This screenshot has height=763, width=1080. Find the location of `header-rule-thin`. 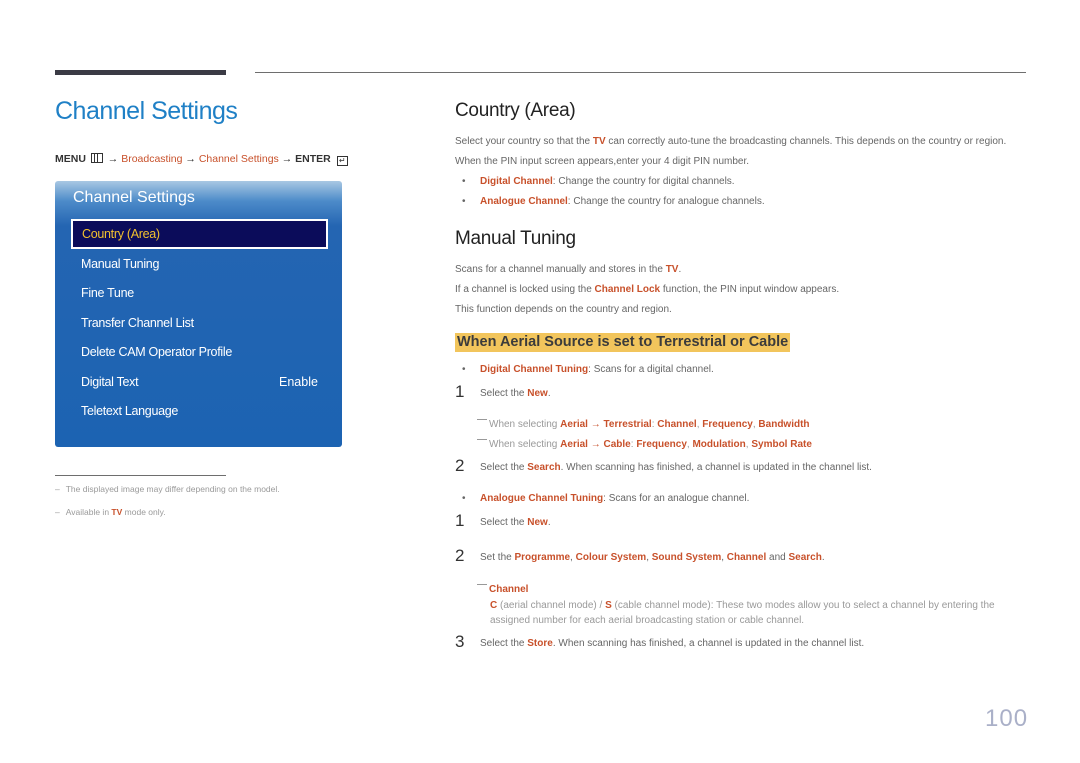

header-rule-thin is located at coordinates (640, 72).